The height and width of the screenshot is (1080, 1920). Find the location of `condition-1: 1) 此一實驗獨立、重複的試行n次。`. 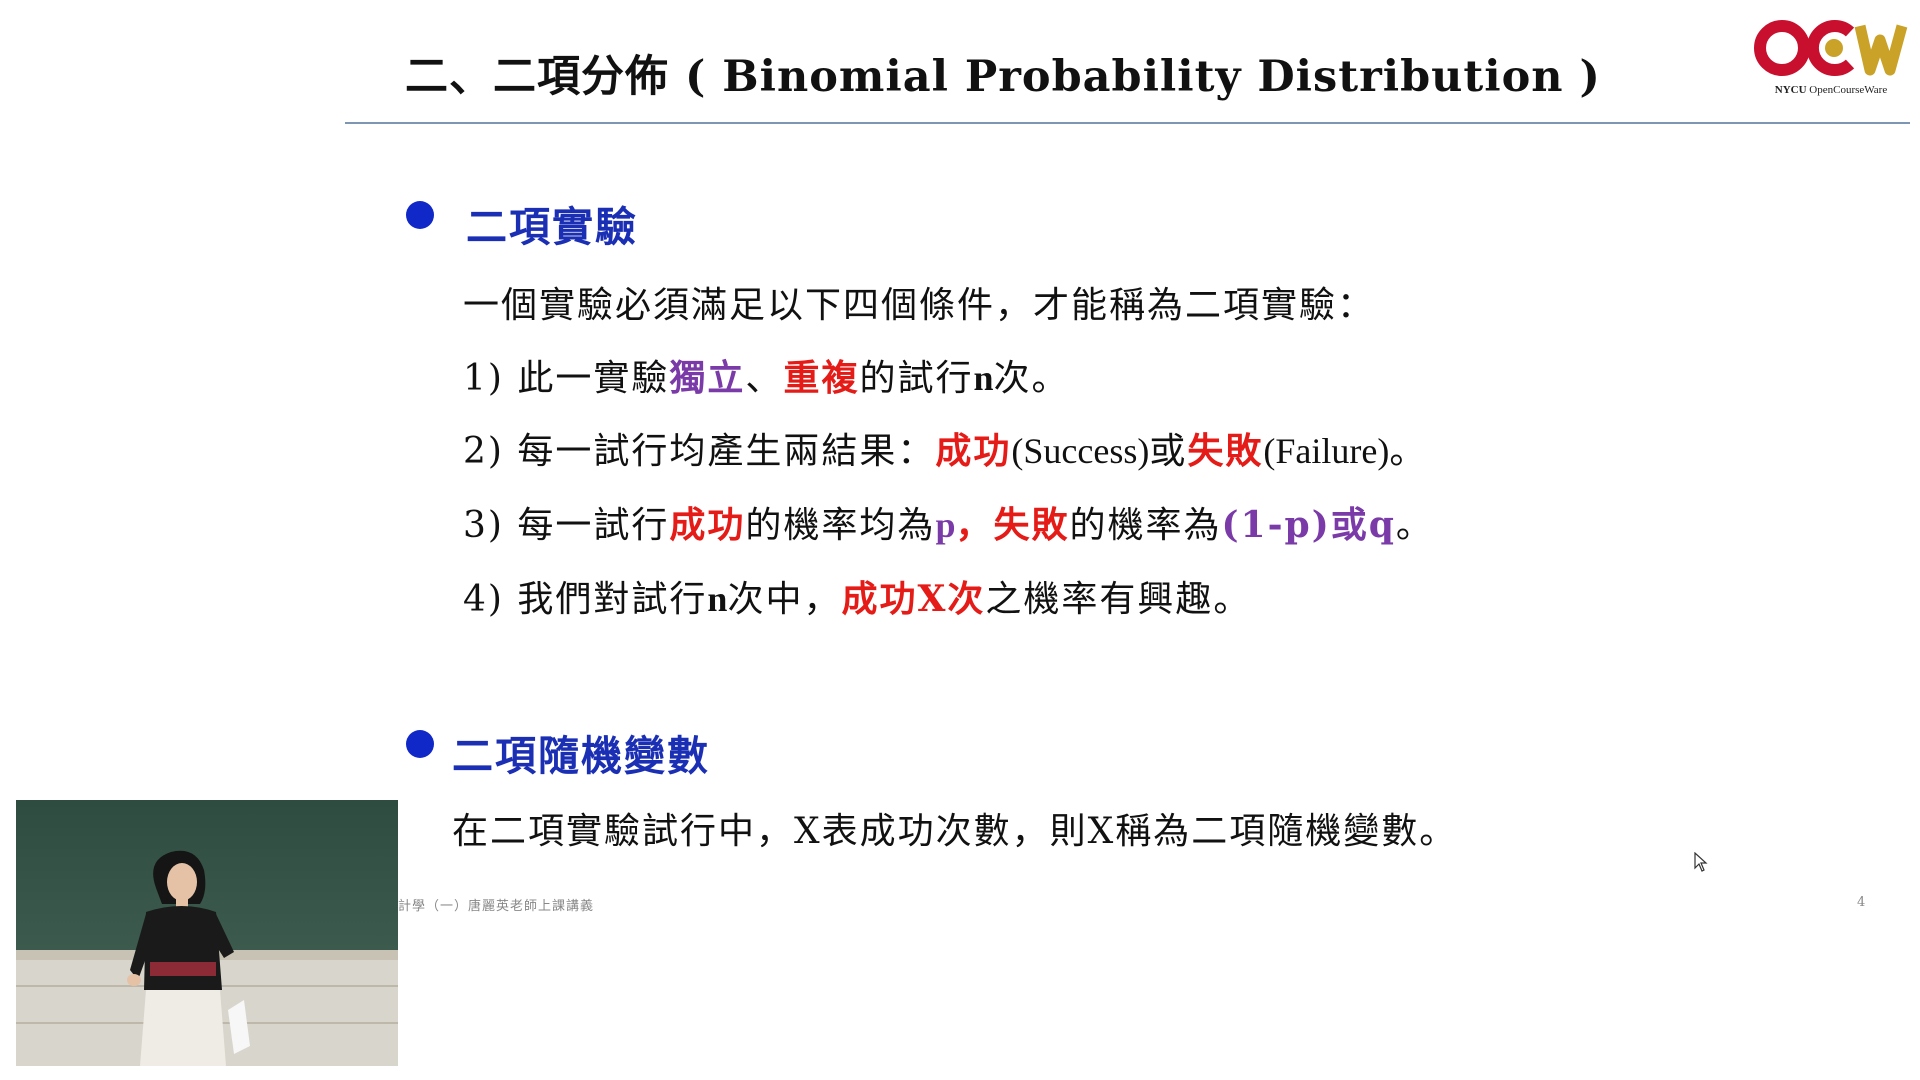

condition-1: 1) 此一實驗獨立、重複的試行n次。 is located at coordinates (766, 378).